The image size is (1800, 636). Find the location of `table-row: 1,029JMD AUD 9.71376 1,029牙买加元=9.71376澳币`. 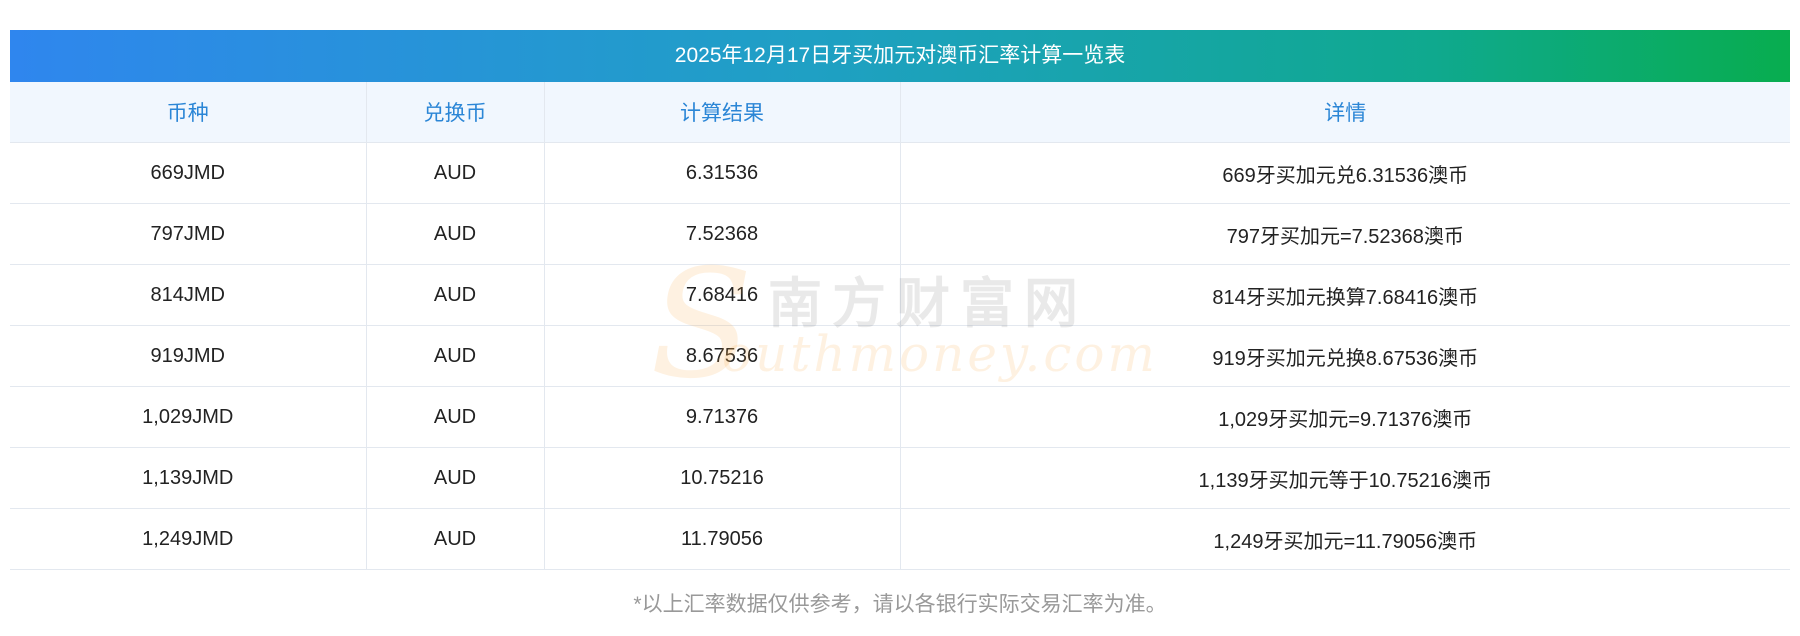

table-row: 1,029JMD AUD 9.71376 1,029牙买加元=9.71376澳币 is located at coordinates (900, 417).